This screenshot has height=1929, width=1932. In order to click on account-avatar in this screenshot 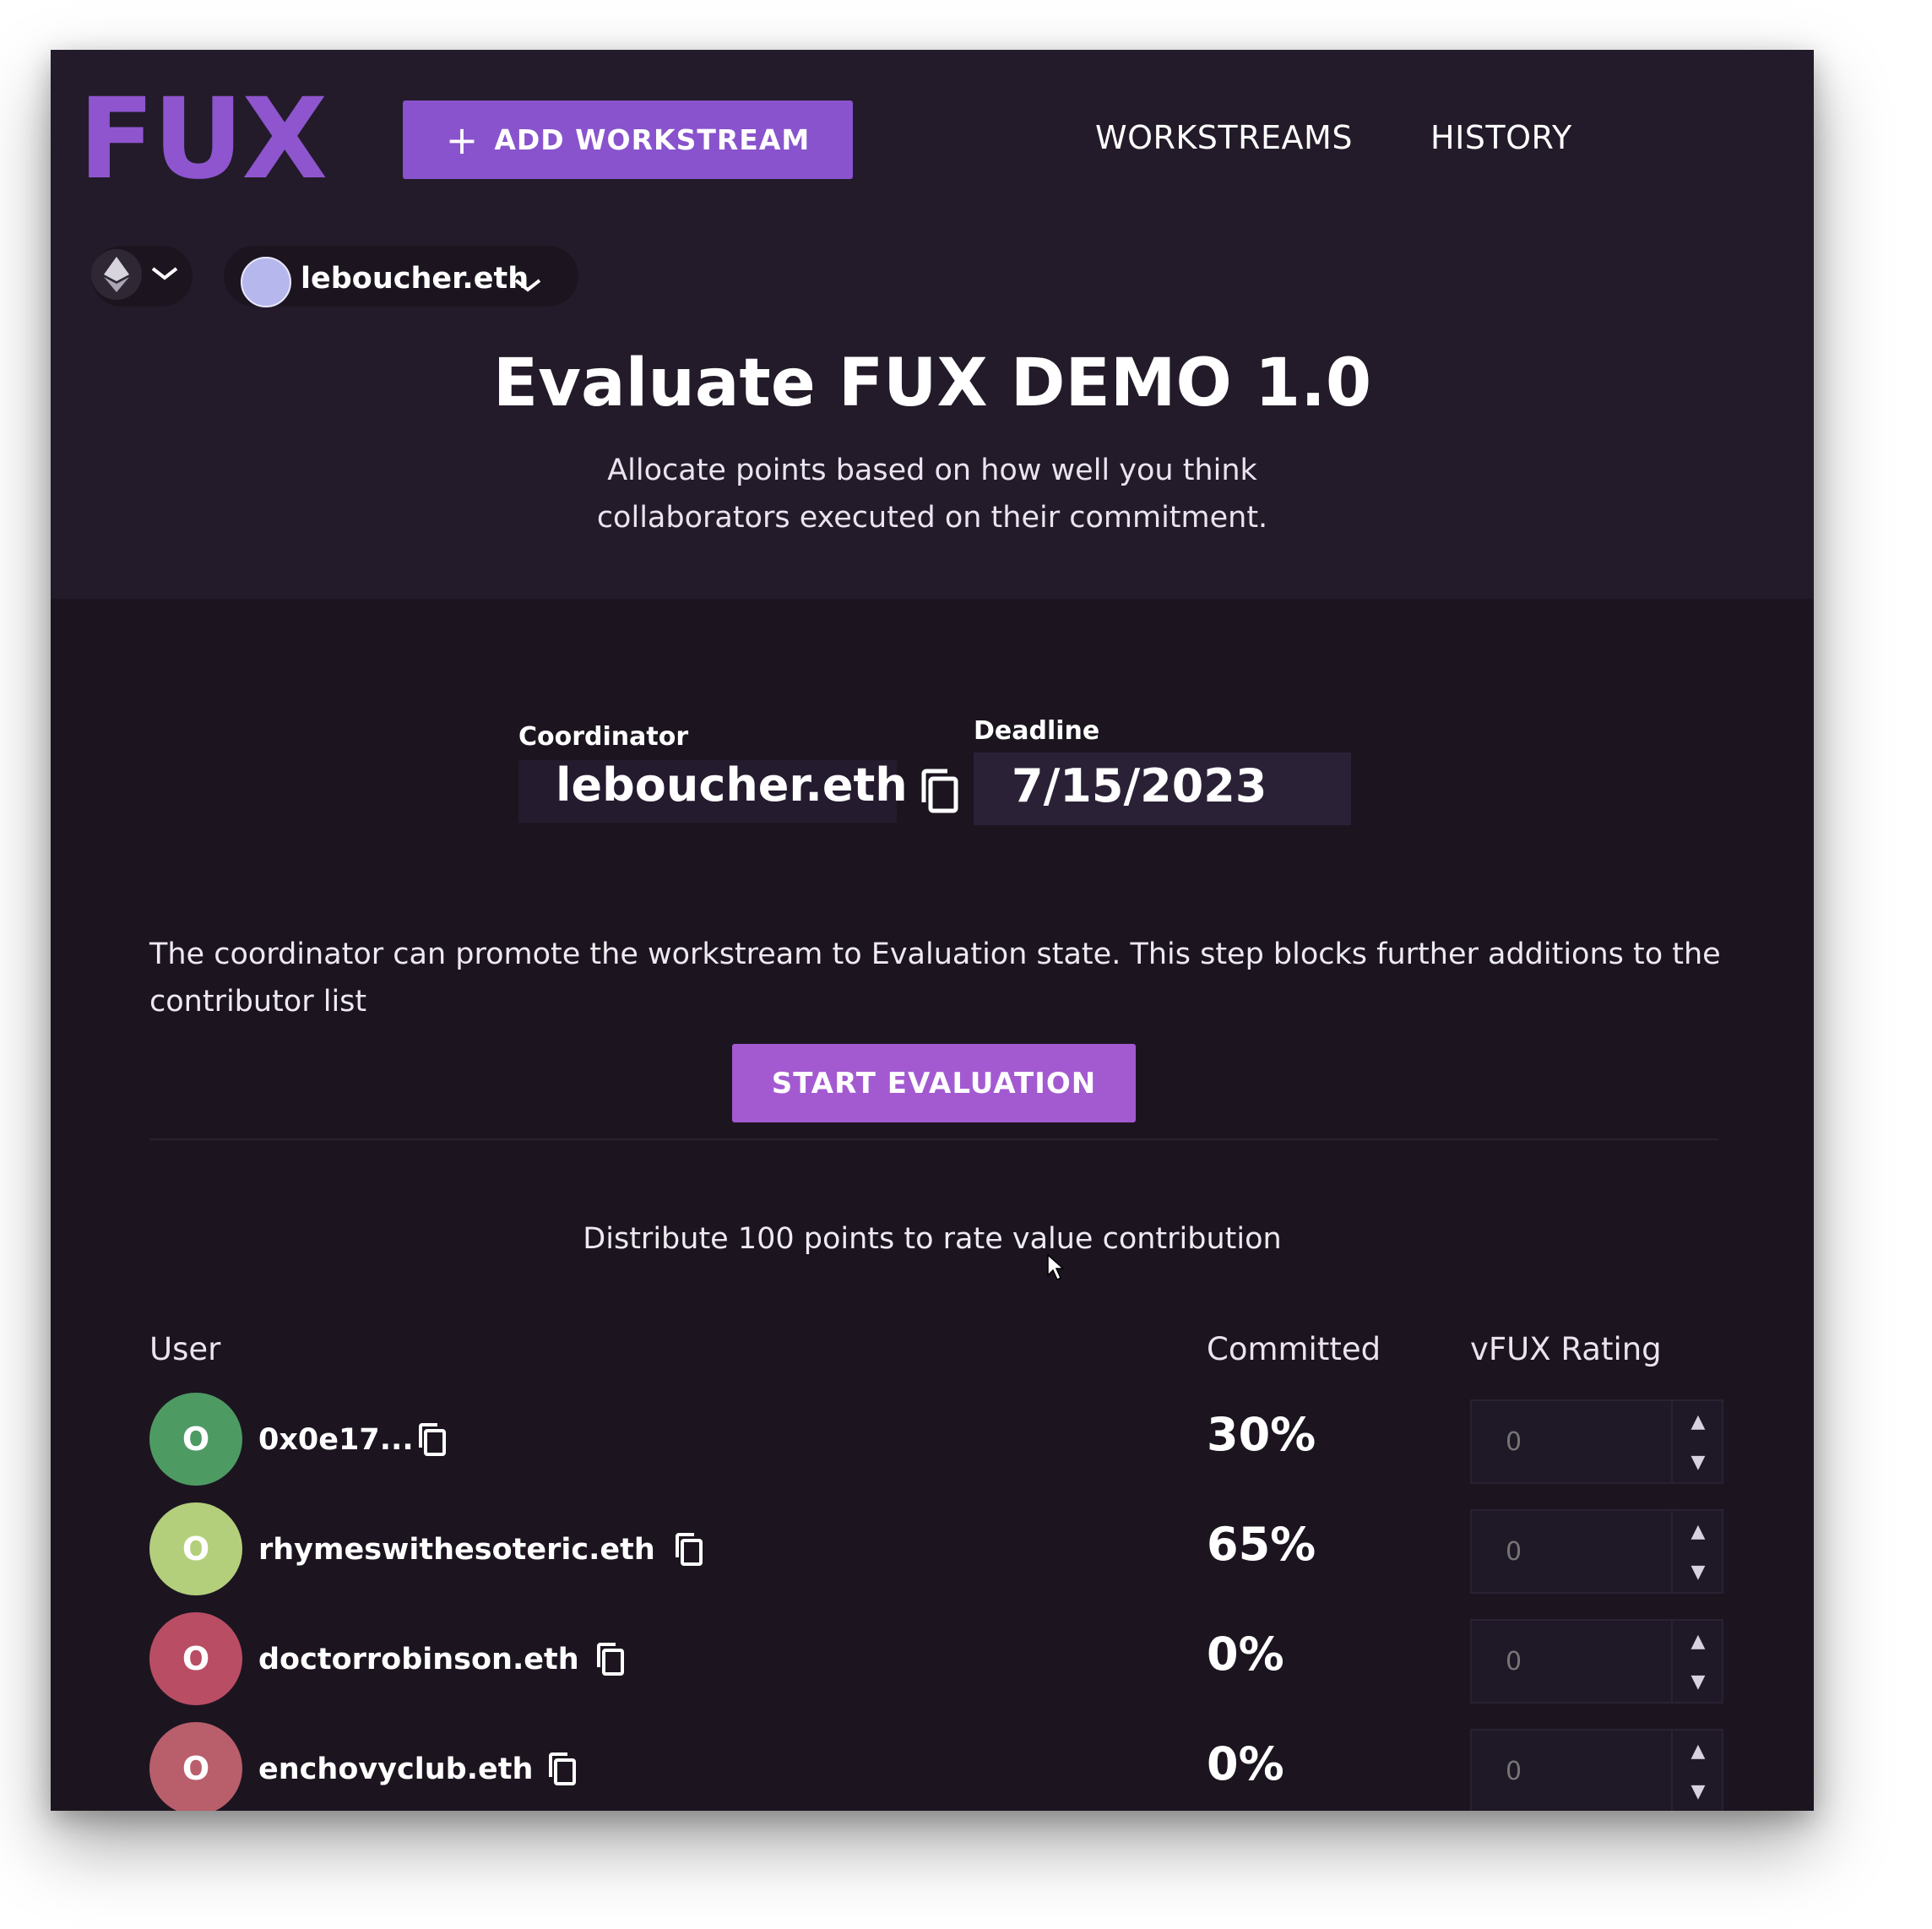, I will do `click(266, 282)`.